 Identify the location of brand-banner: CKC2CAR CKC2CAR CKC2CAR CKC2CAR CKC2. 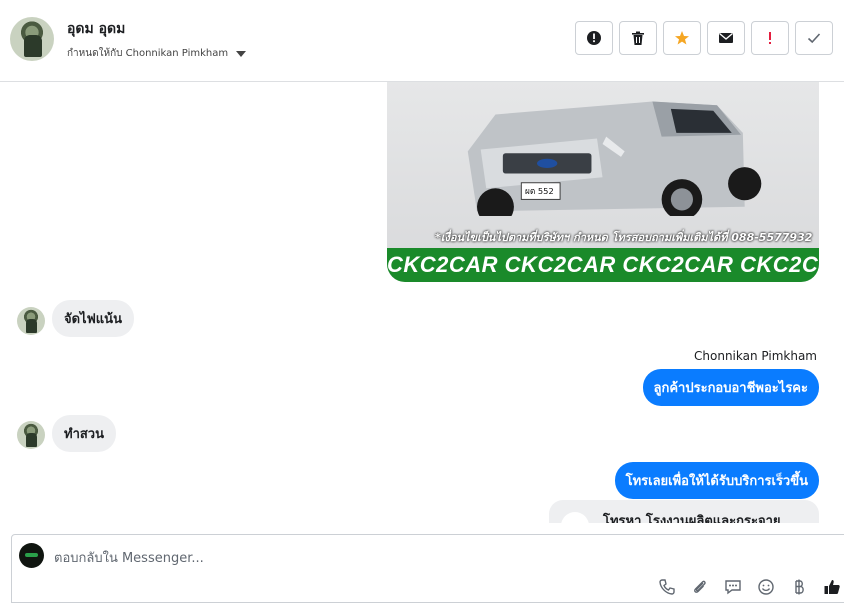
(603, 265).